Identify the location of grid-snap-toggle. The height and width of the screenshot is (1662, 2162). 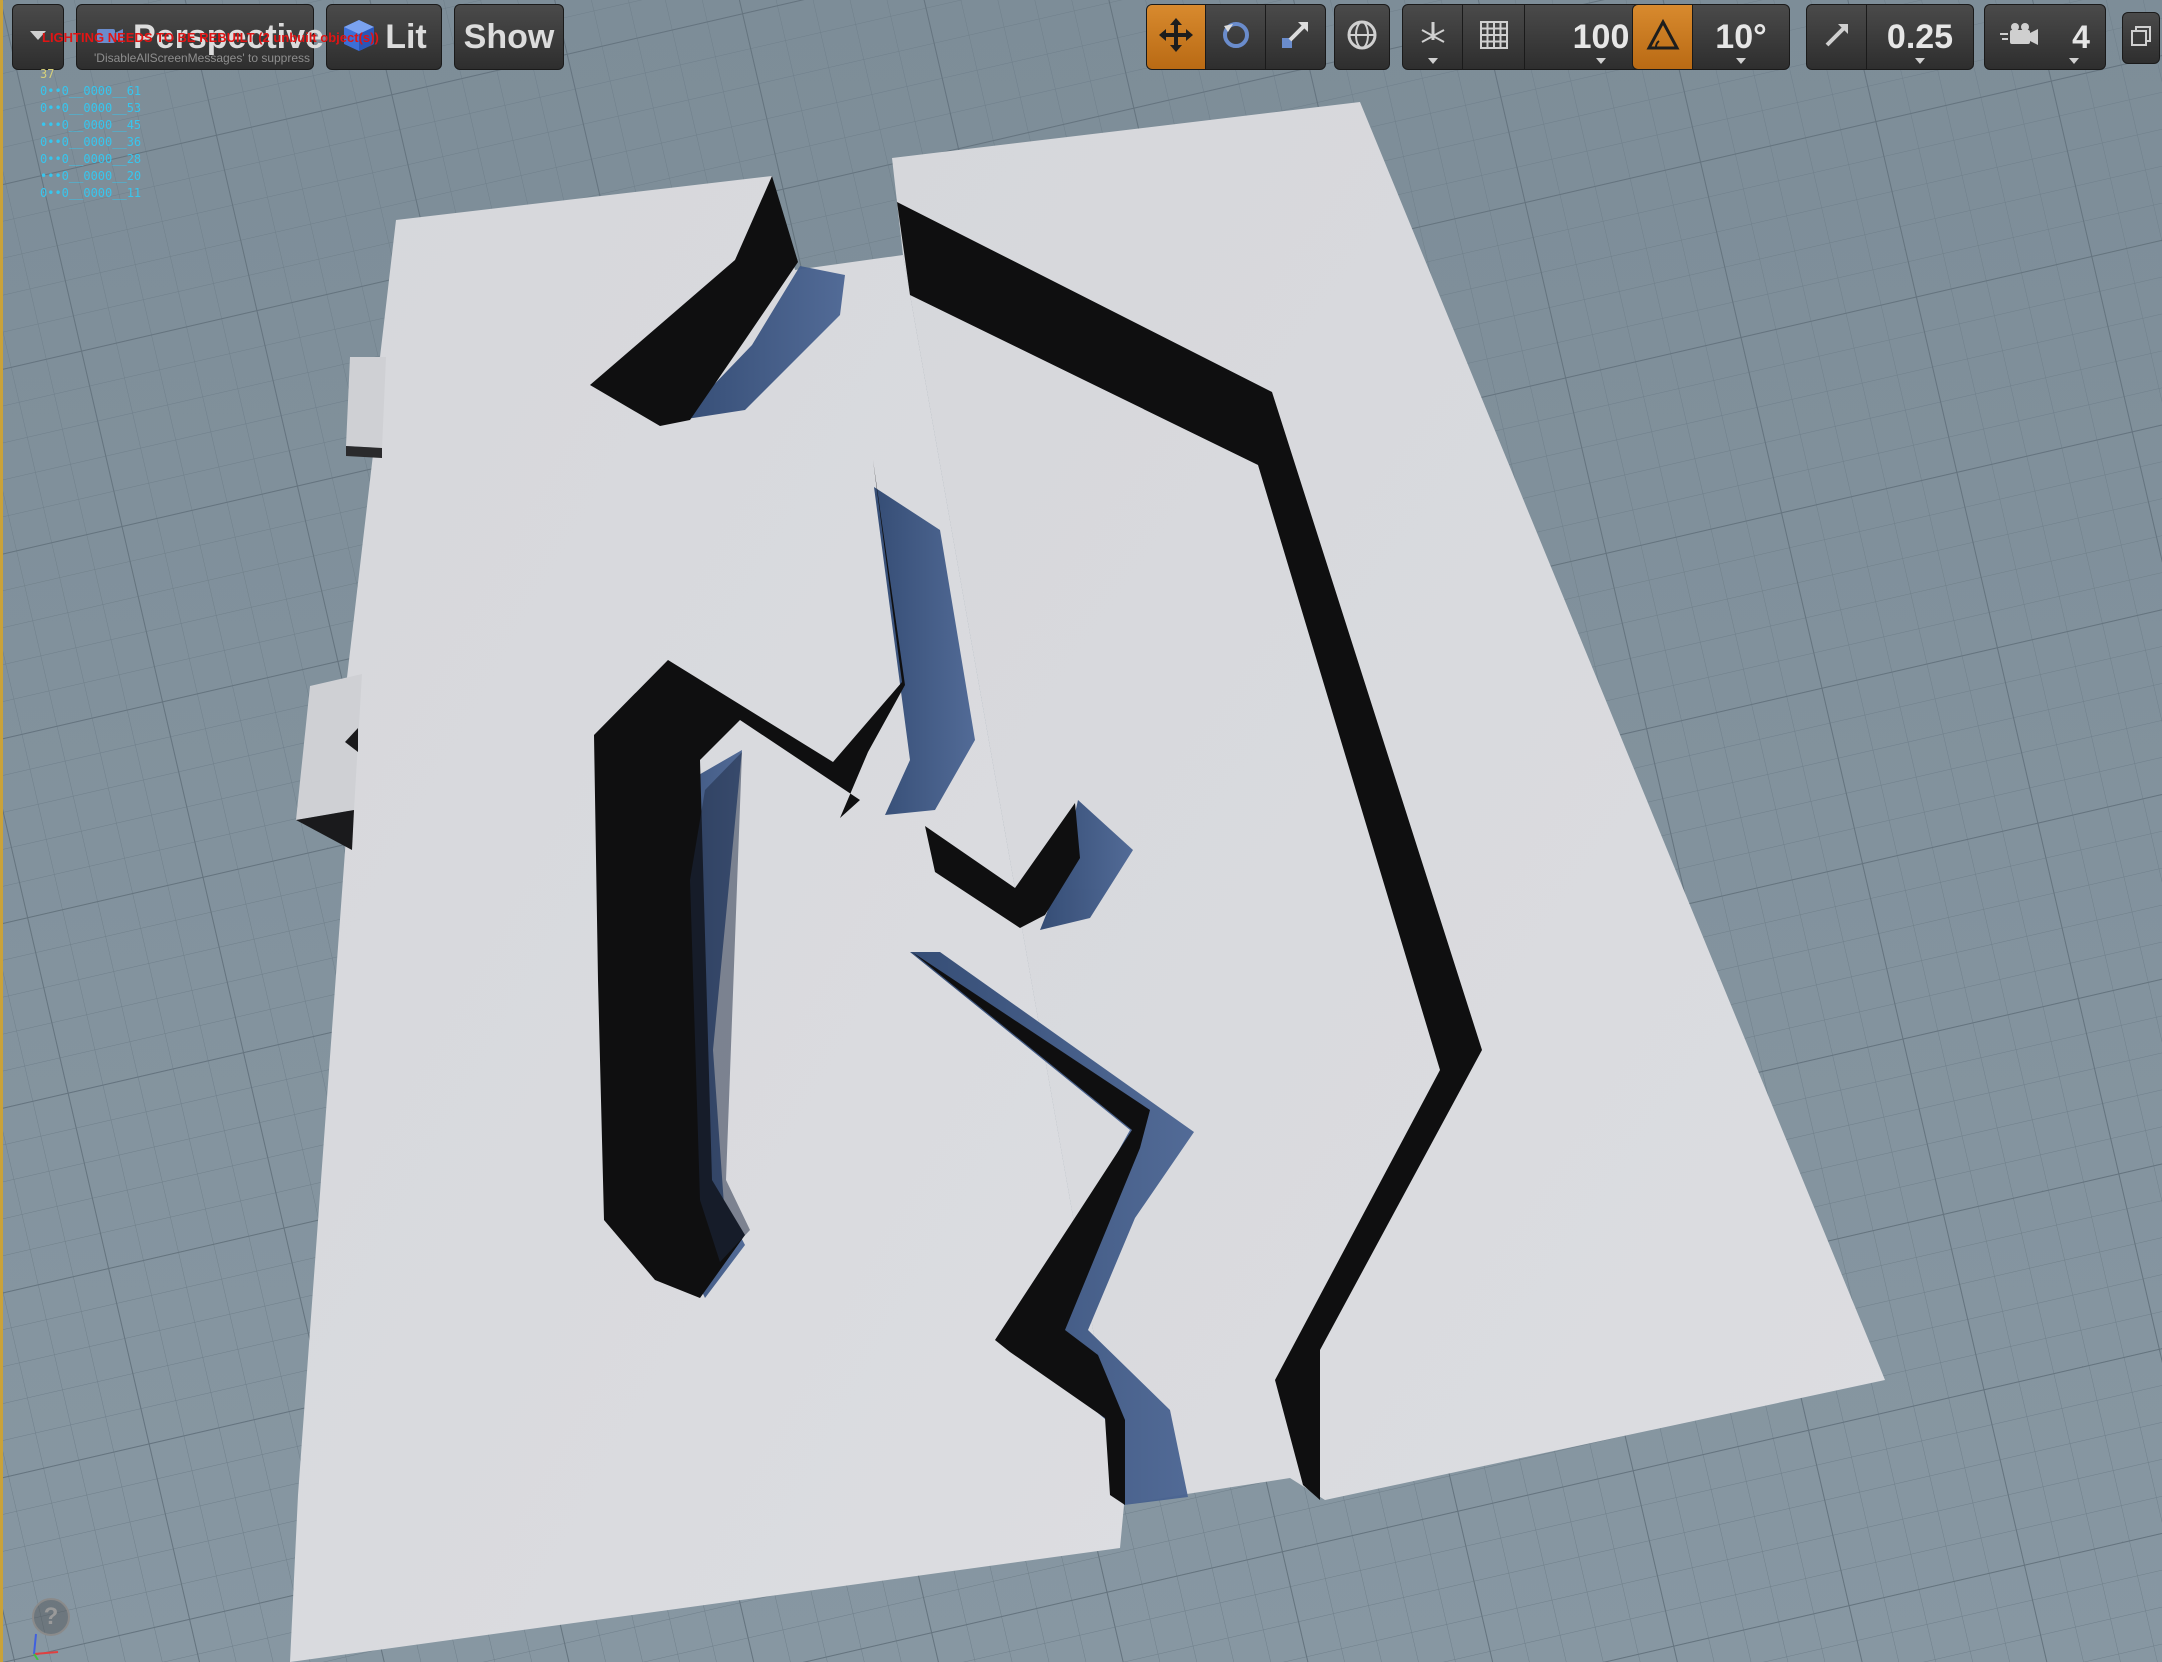
(1494, 37).